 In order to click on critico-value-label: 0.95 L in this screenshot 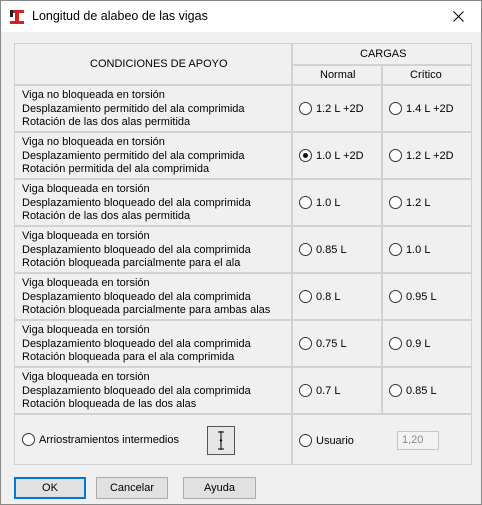, I will do `click(421, 296)`.